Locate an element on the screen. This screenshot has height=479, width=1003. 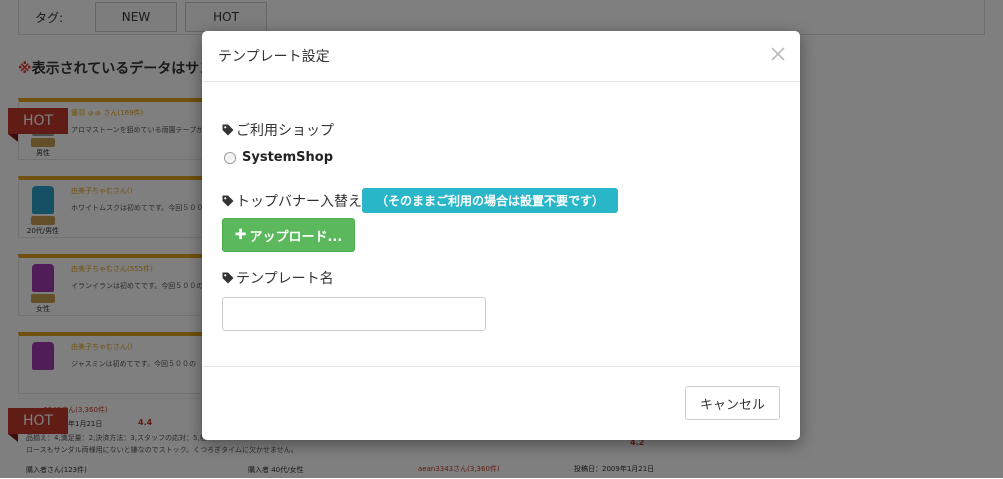
template-name-input is located at coordinates (354, 314).